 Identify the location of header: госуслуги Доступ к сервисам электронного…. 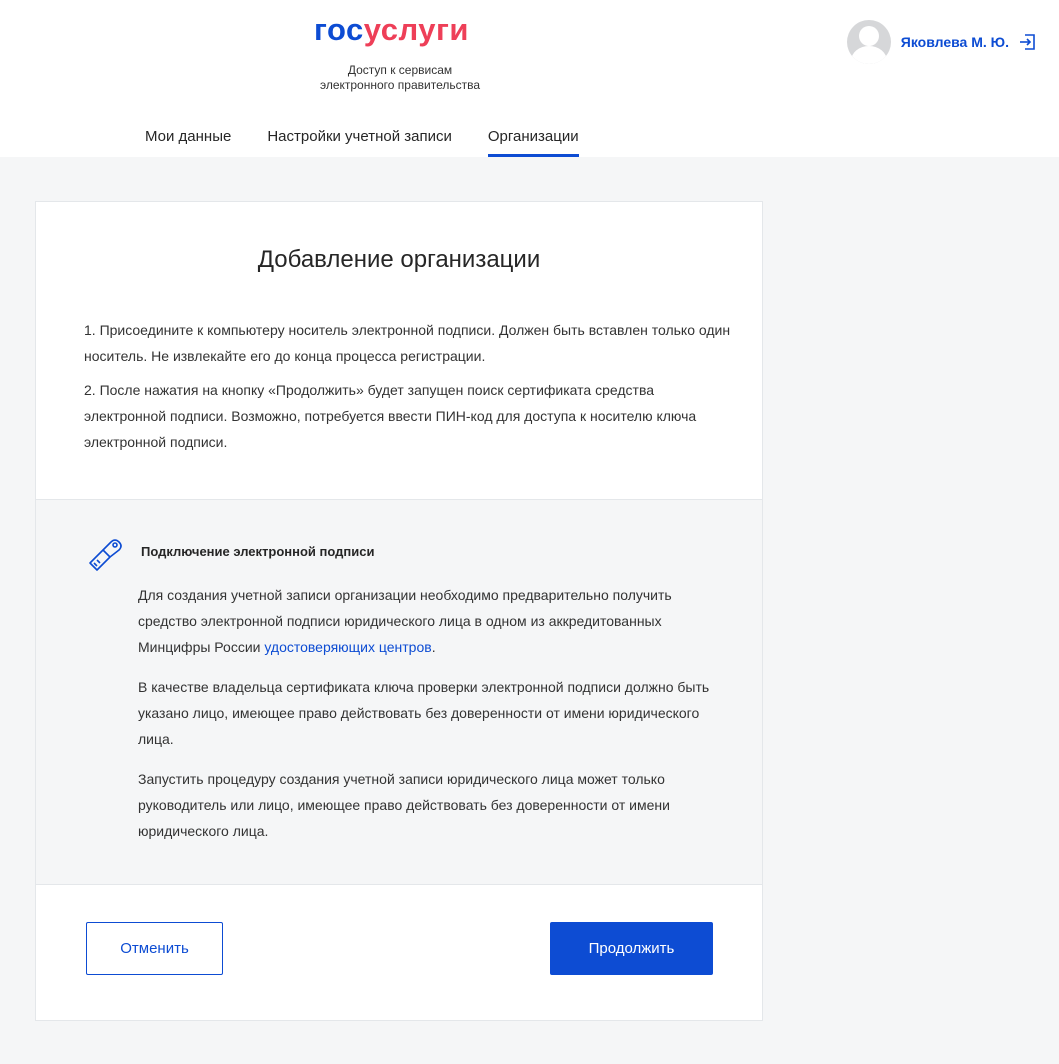
(529, 78).